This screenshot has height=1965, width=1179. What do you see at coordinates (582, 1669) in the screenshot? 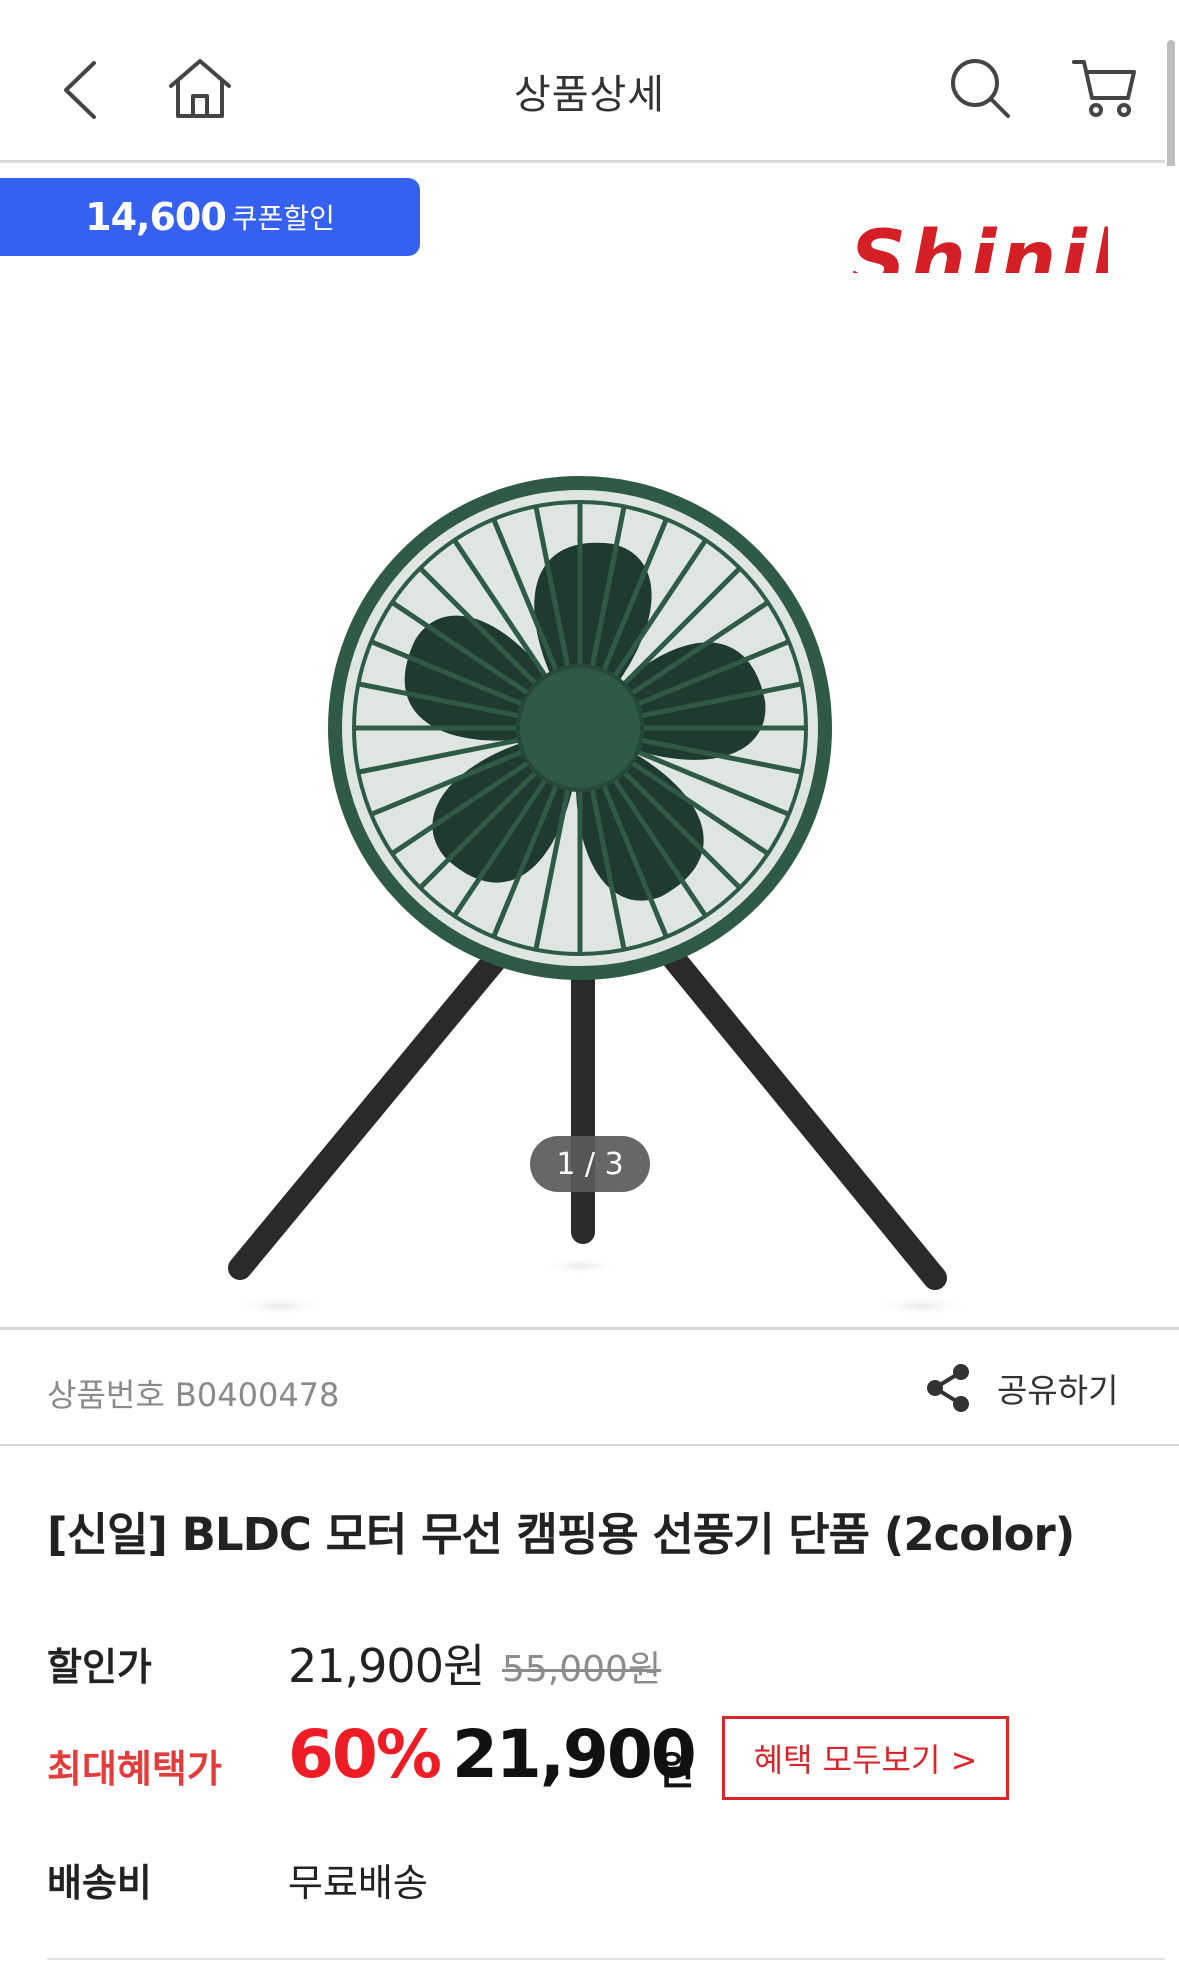
I see `original-price: 55,000원` at bounding box center [582, 1669].